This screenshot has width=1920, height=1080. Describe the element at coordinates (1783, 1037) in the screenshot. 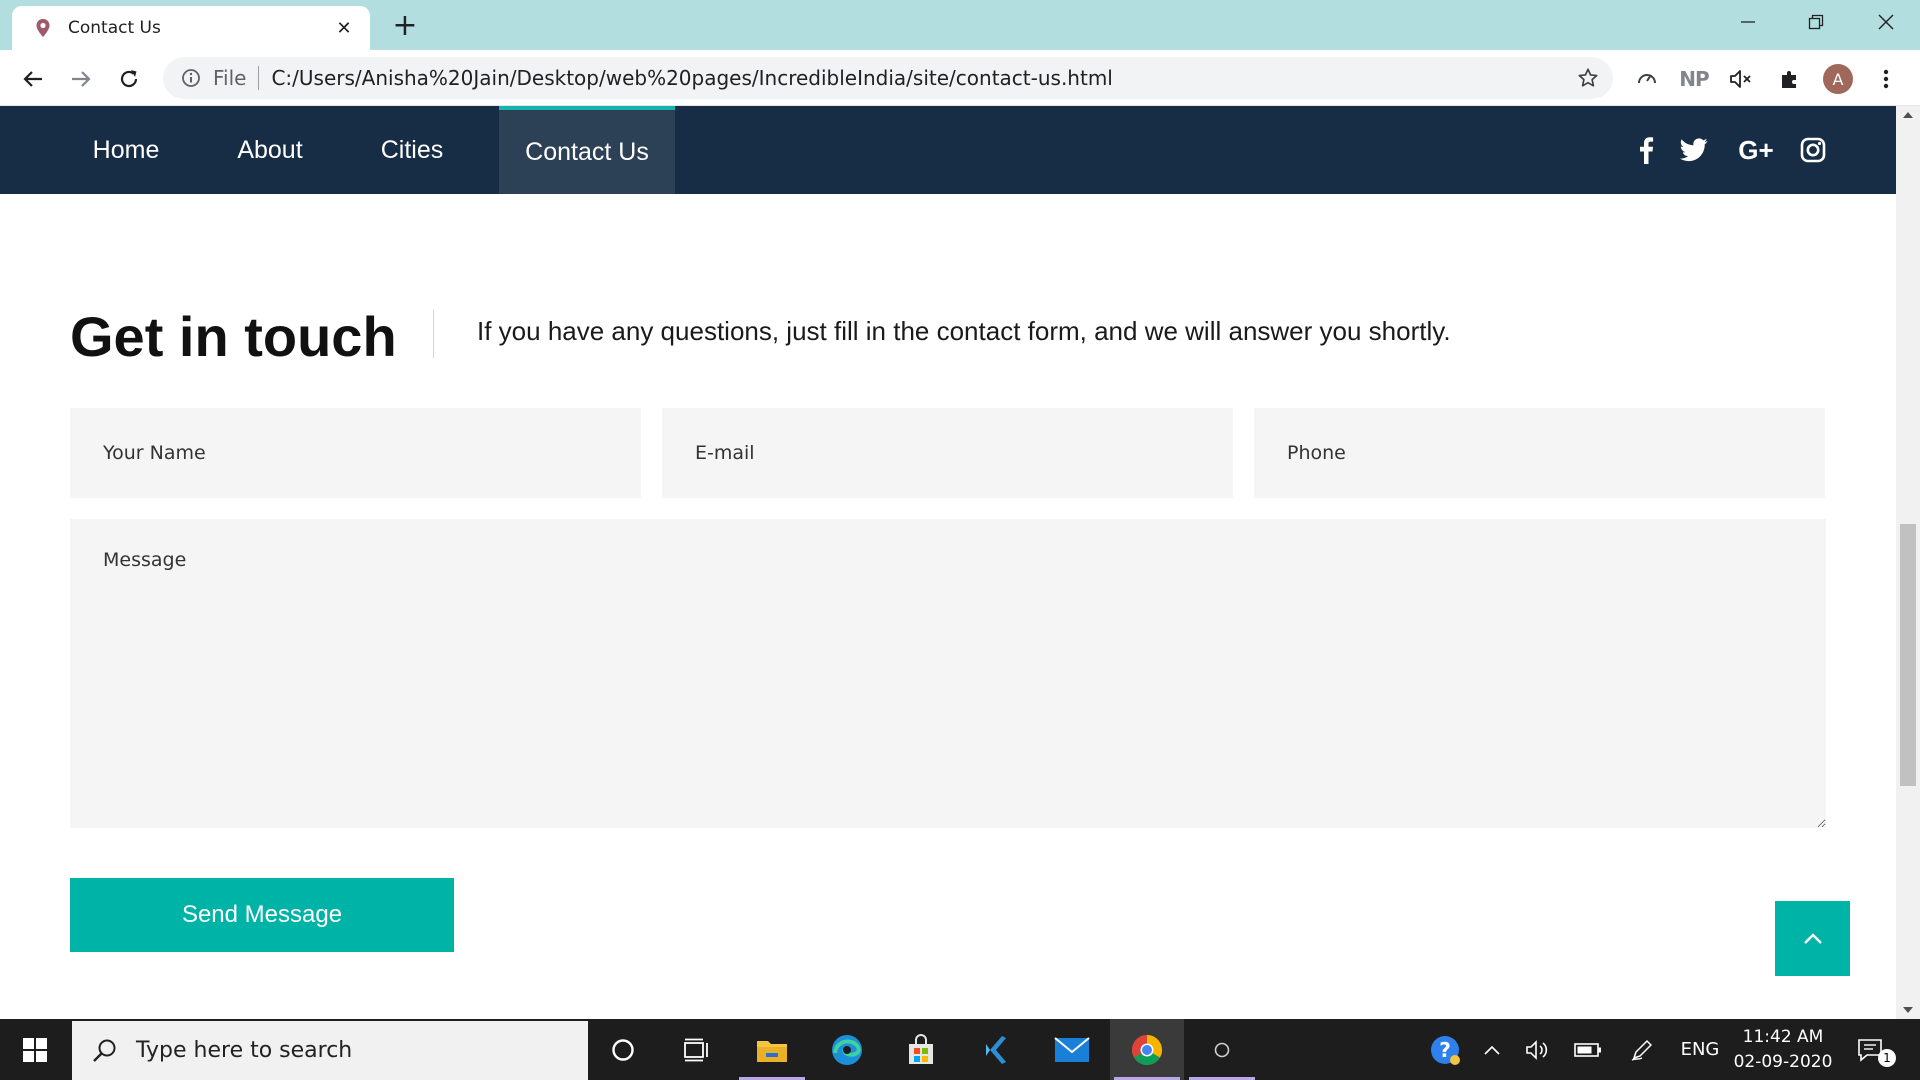

I see `clock-time: 11:42 AM` at that location.